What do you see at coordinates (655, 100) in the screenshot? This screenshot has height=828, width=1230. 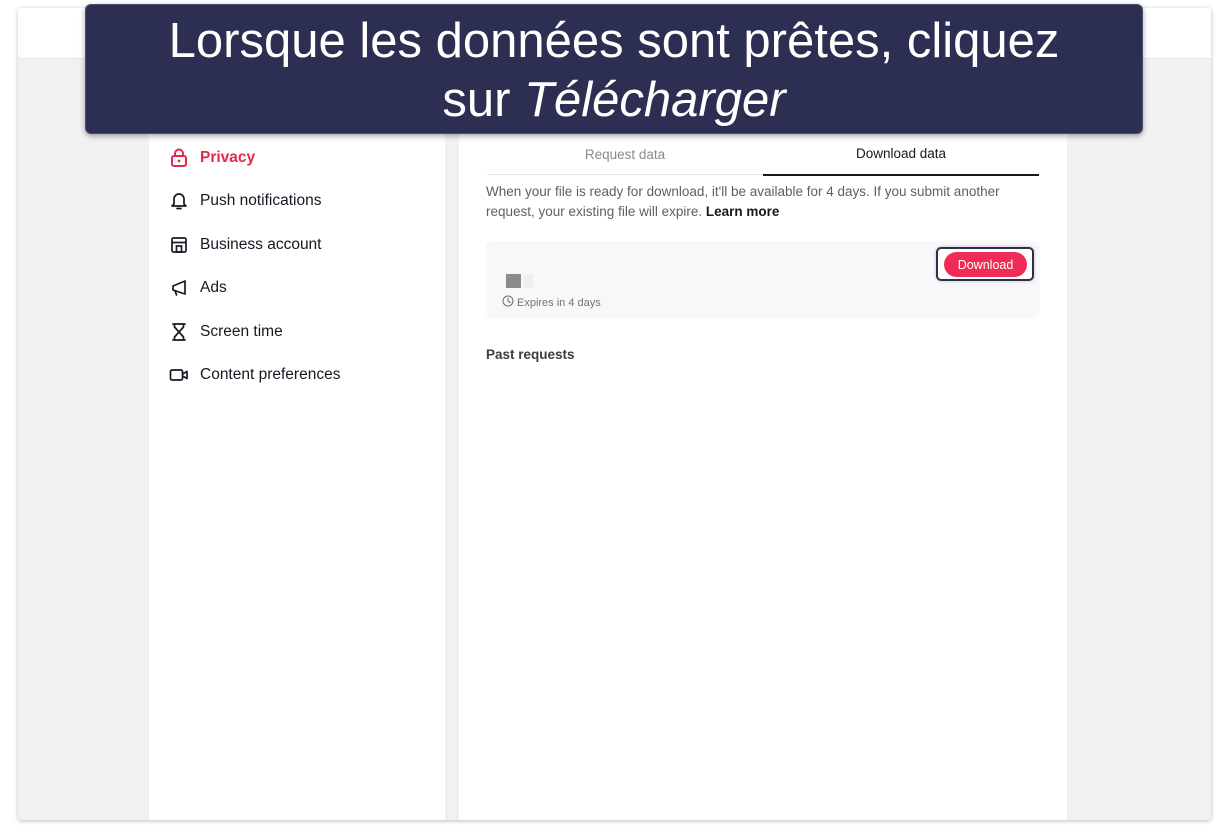 I see `banner-emphasis: Télécharger` at bounding box center [655, 100].